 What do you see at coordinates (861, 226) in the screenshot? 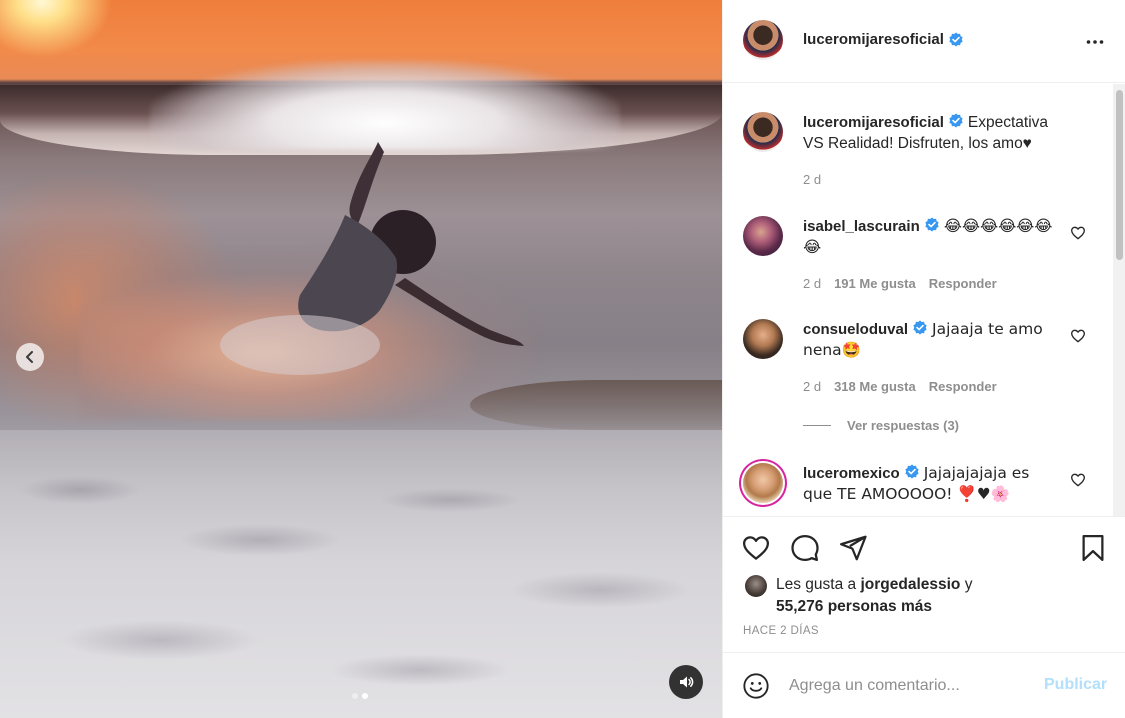
I see `comment-username: isabel_lascurain` at bounding box center [861, 226].